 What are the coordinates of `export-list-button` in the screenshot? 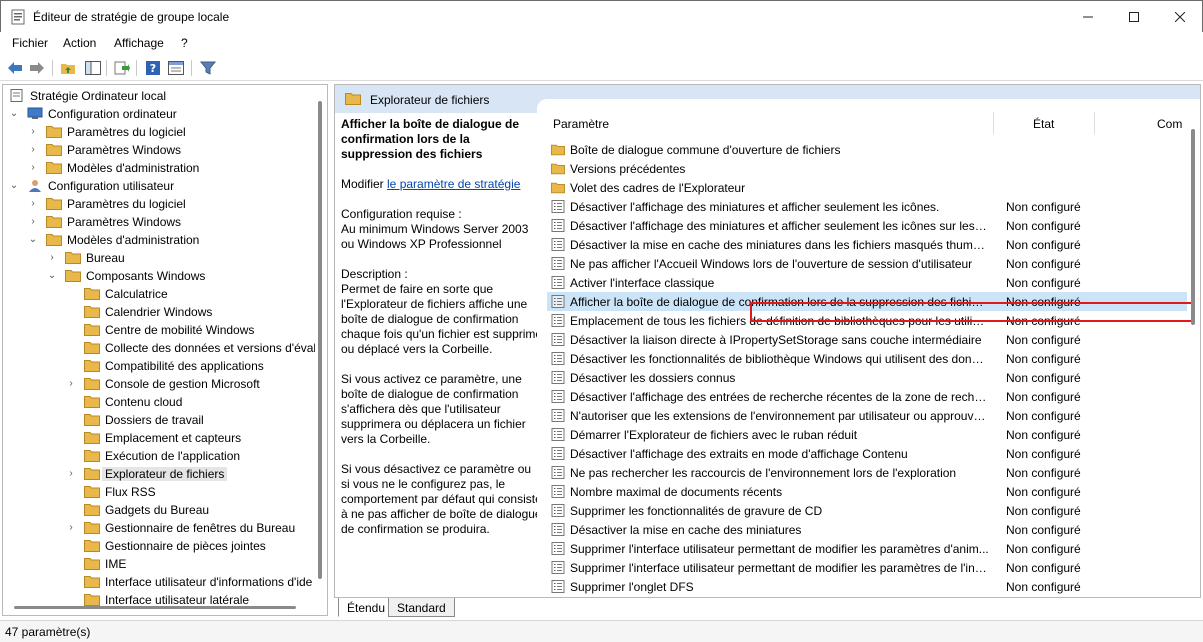 It's located at (122, 68).